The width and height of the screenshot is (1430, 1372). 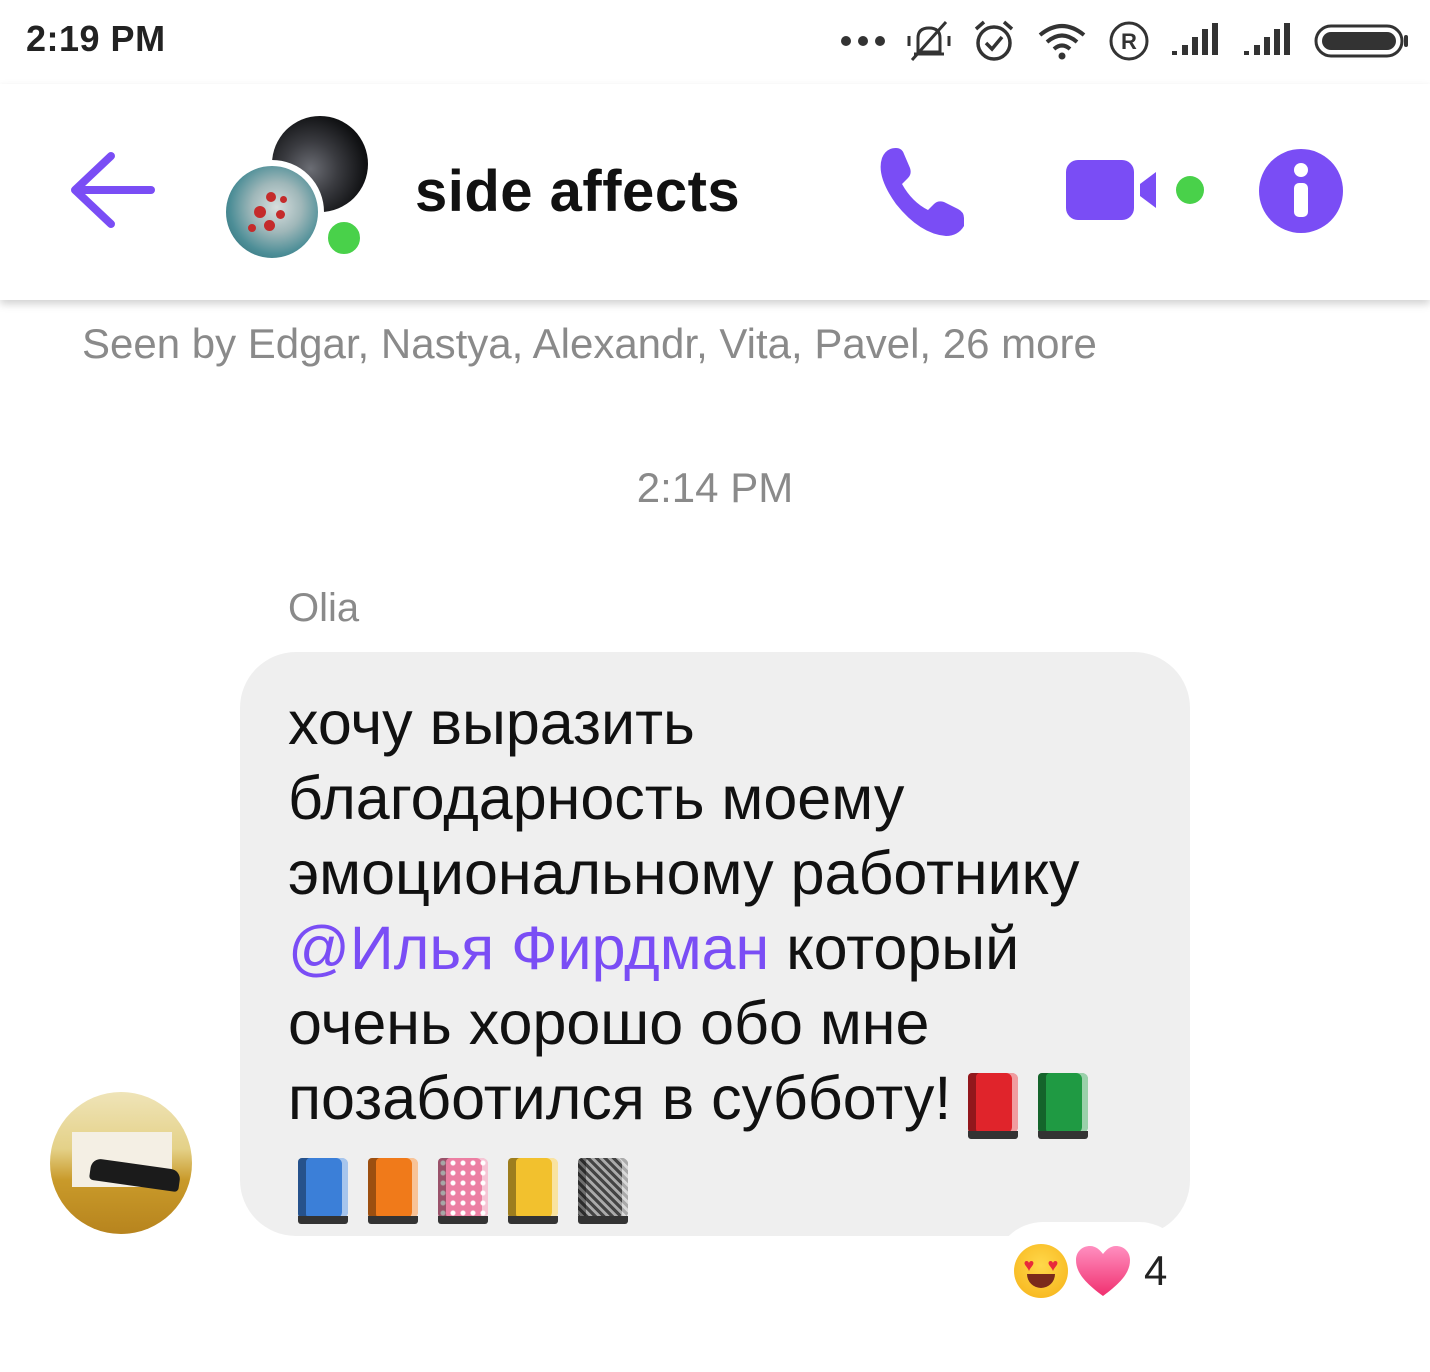 I want to click on status-time: 2:19 PM, so click(x=96, y=38).